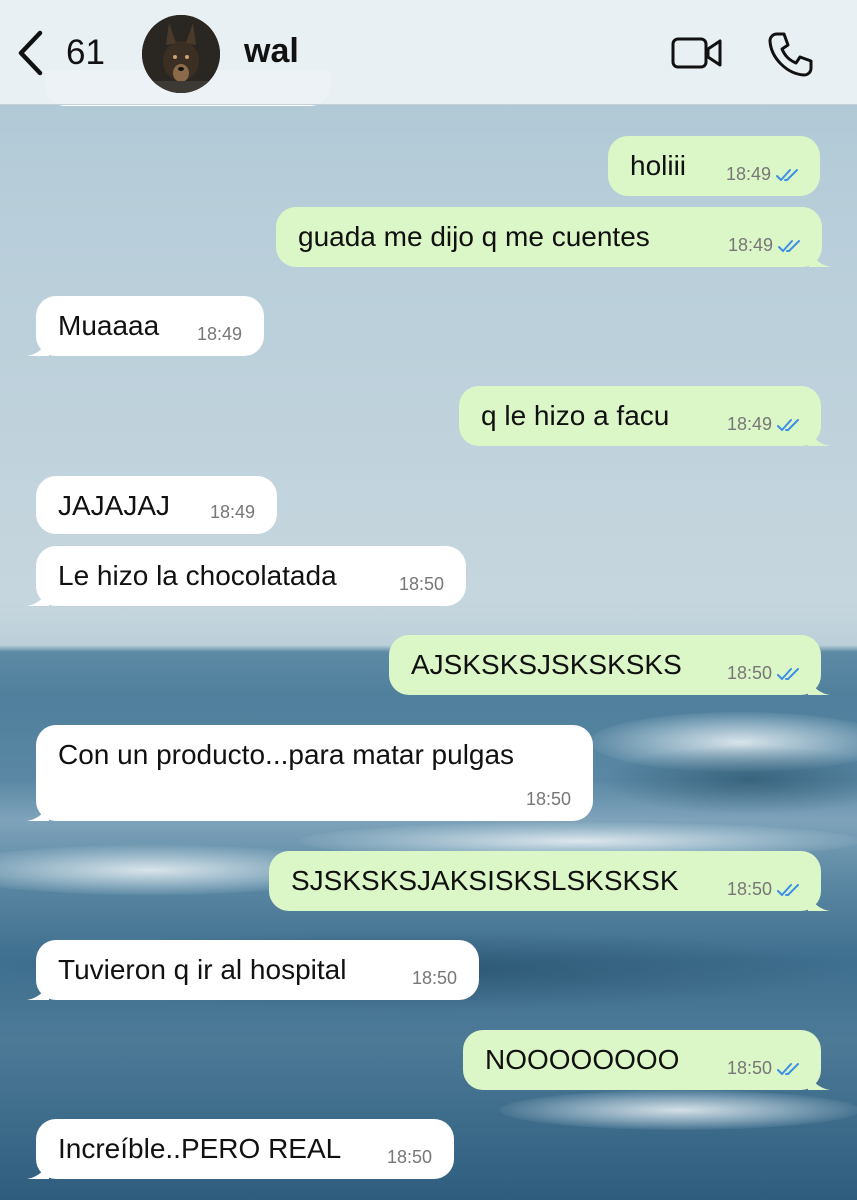 The height and width of the screenshot is (1200, 857). Describe the element at coordinates (658, 165) in the screenshot. I see `message-text: holiii` at that location.